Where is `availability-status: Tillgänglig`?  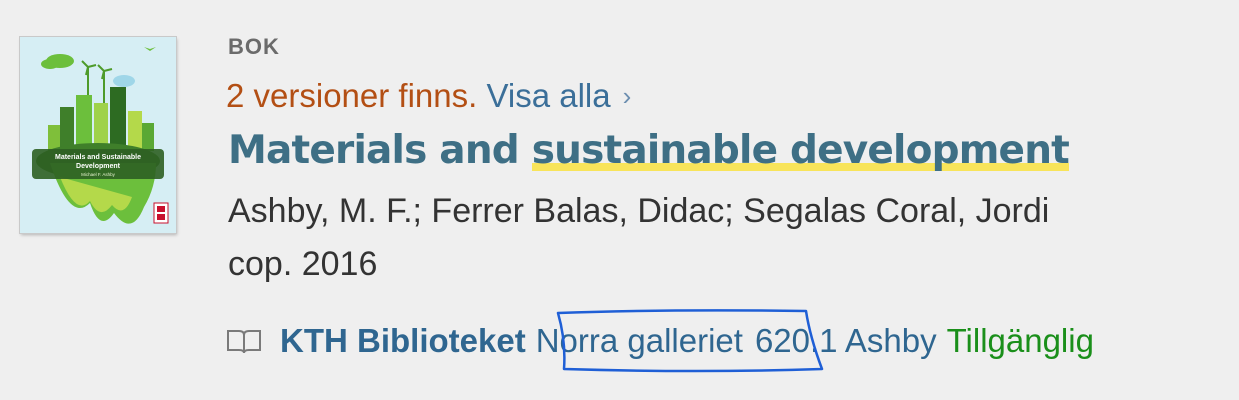
availability-status: Tillgänglig is located at coordinates (1020, 340).